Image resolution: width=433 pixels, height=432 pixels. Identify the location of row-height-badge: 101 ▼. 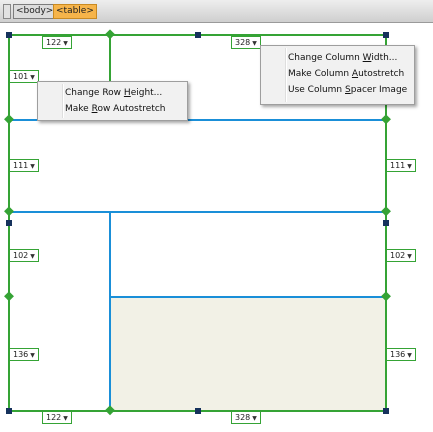
(24, 76).